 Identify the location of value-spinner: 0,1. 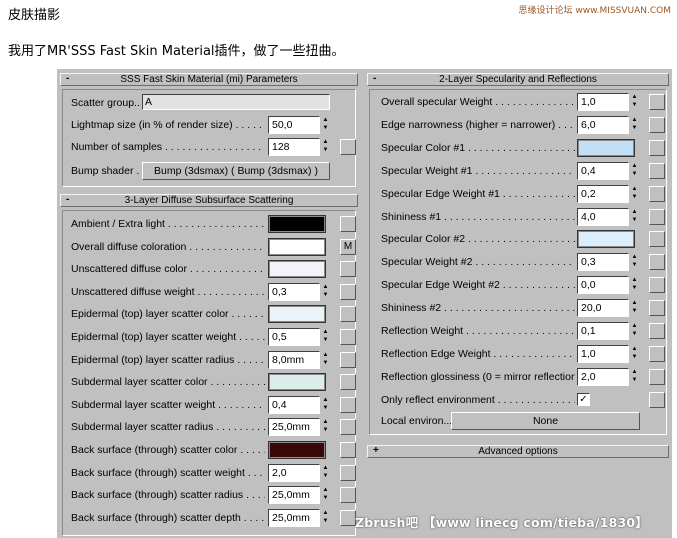
(603, 331).